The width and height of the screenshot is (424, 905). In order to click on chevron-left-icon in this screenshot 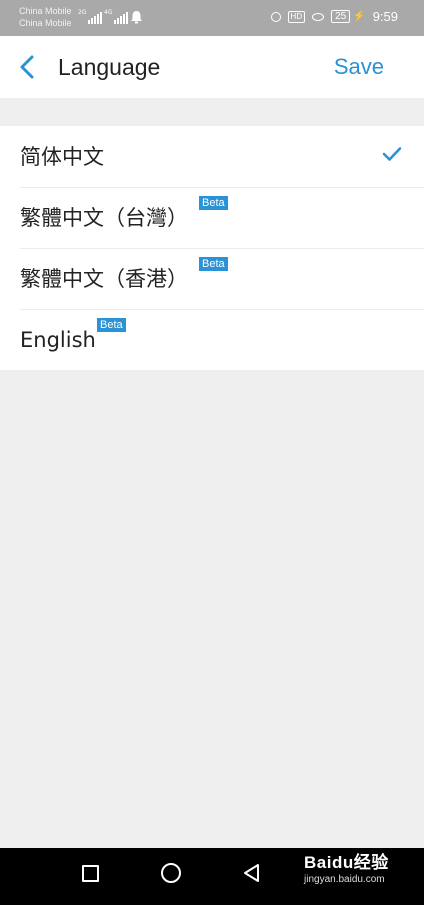, I will do `click(27, 67)`.